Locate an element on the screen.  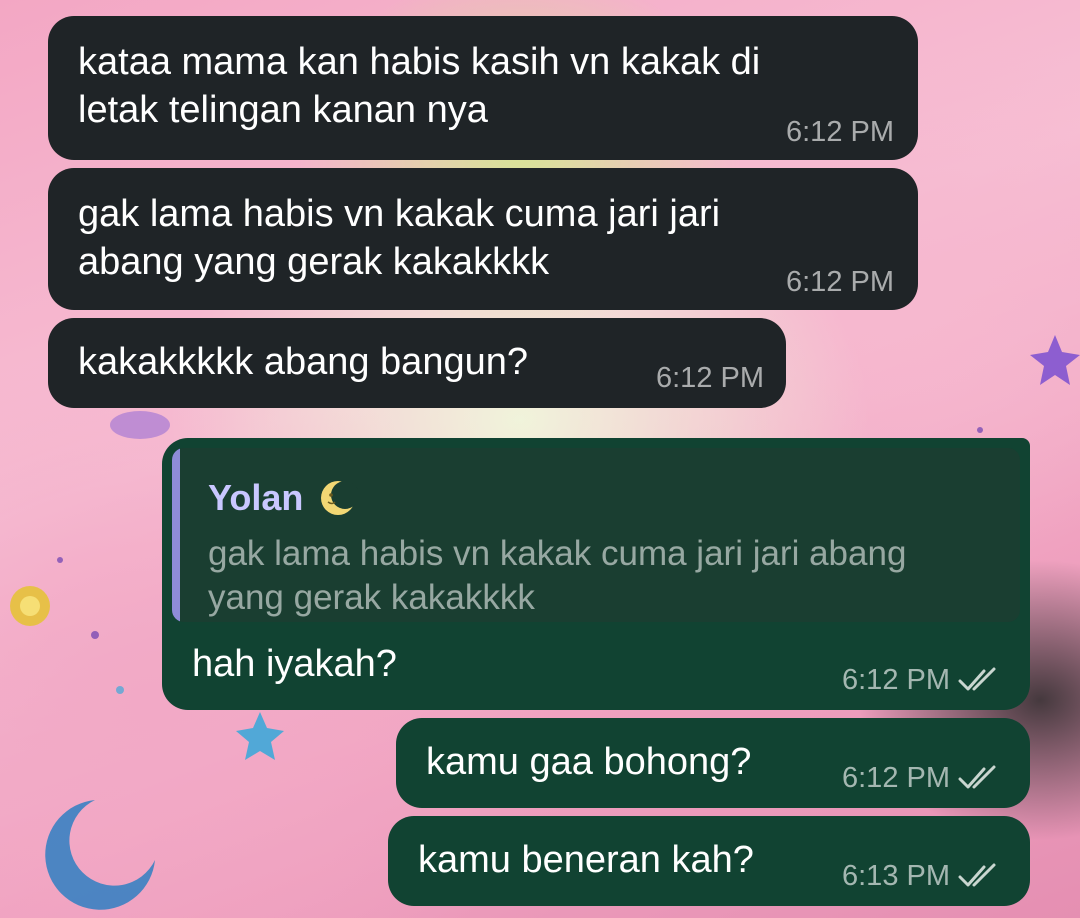
message-text: kamu gaa bohong? is located at coordinates (589, 762).